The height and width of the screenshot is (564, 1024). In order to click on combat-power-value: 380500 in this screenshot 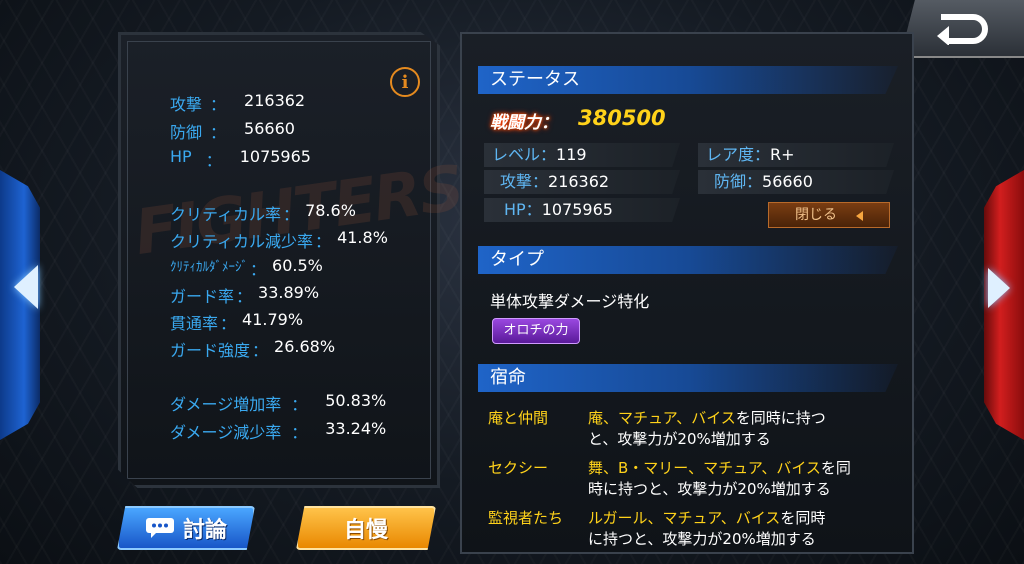, I will do `click(622, 118)`.